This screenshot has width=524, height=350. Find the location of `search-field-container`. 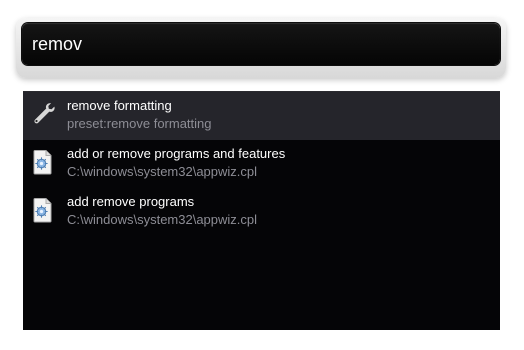

search-field-container is located at coordinates (261, 44).